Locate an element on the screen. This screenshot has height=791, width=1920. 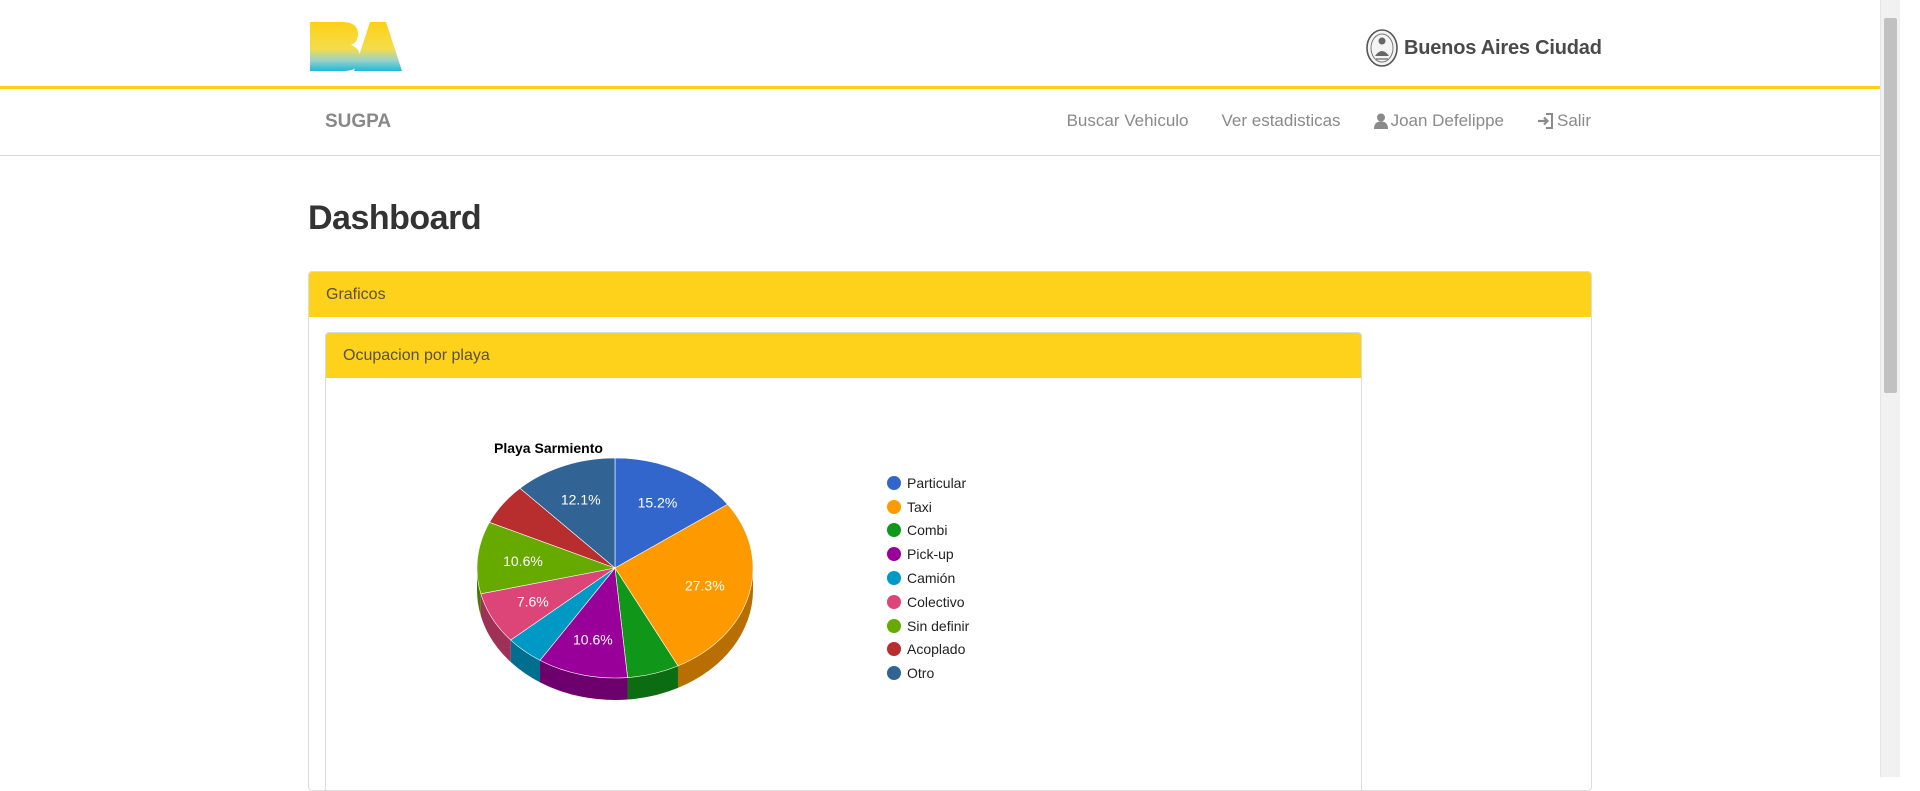
legend-item: Sin definir is located at coordinates (928, 626).